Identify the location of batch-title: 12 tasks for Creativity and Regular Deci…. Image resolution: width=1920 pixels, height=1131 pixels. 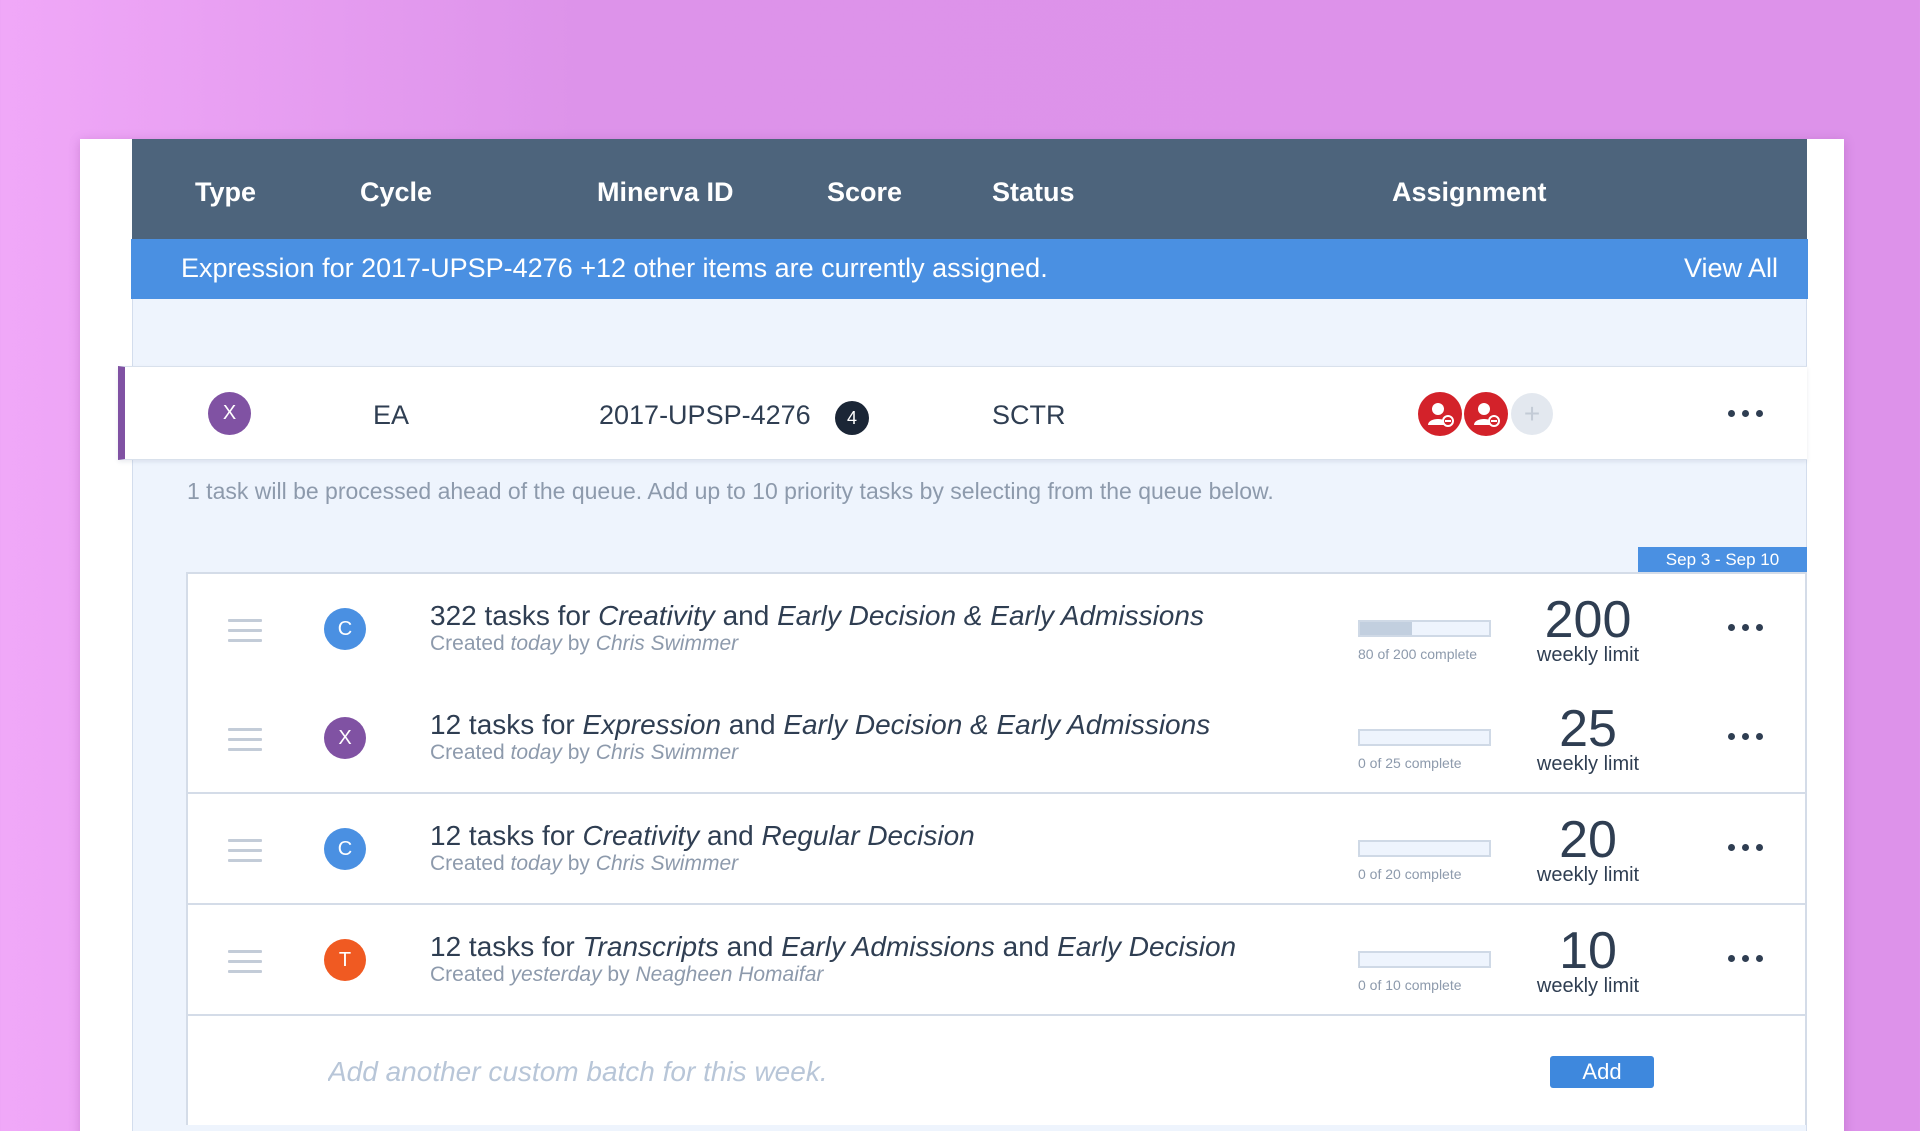
(702, 835).